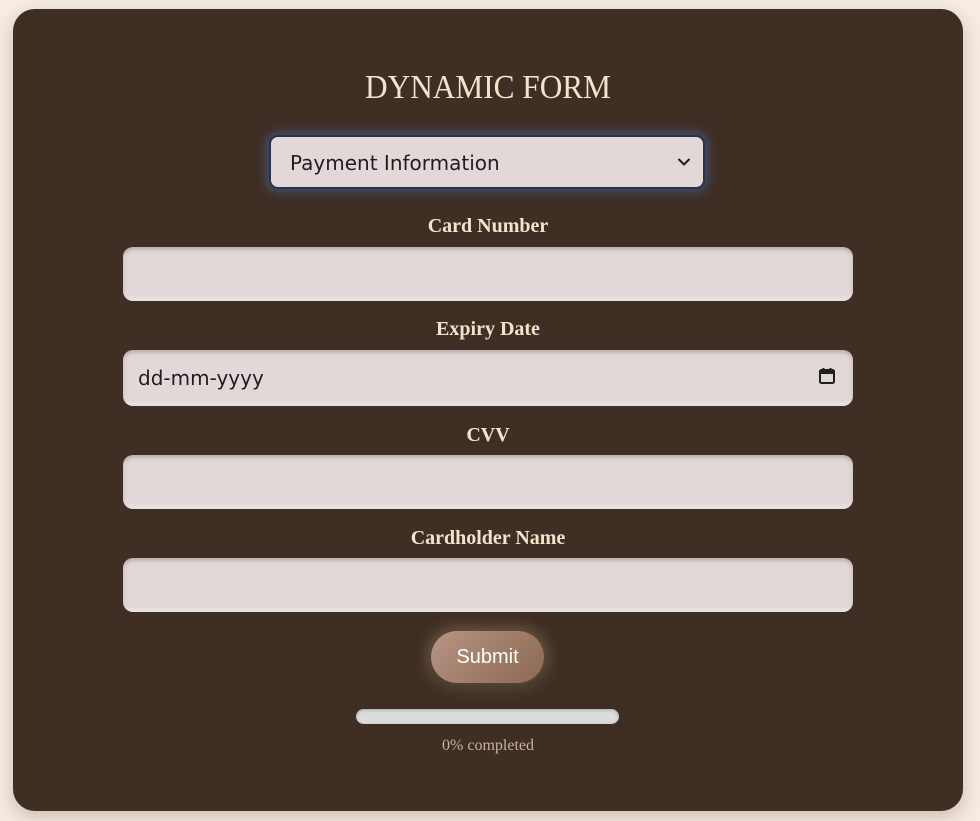 The width and height of the screenshot is (980, 821). Describe the element at coordinates (487, 716) in the screenshot. I see `progress-bar` at that location.